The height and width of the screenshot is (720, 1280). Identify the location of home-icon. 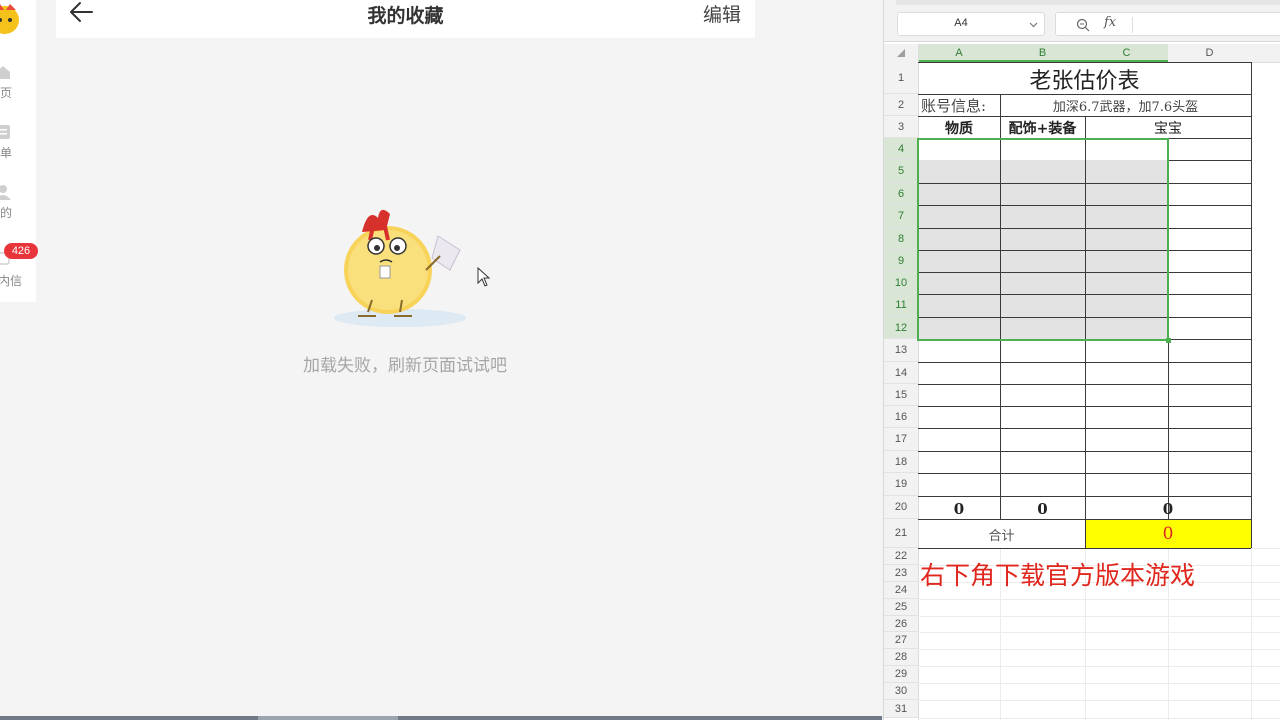
(5, 72).